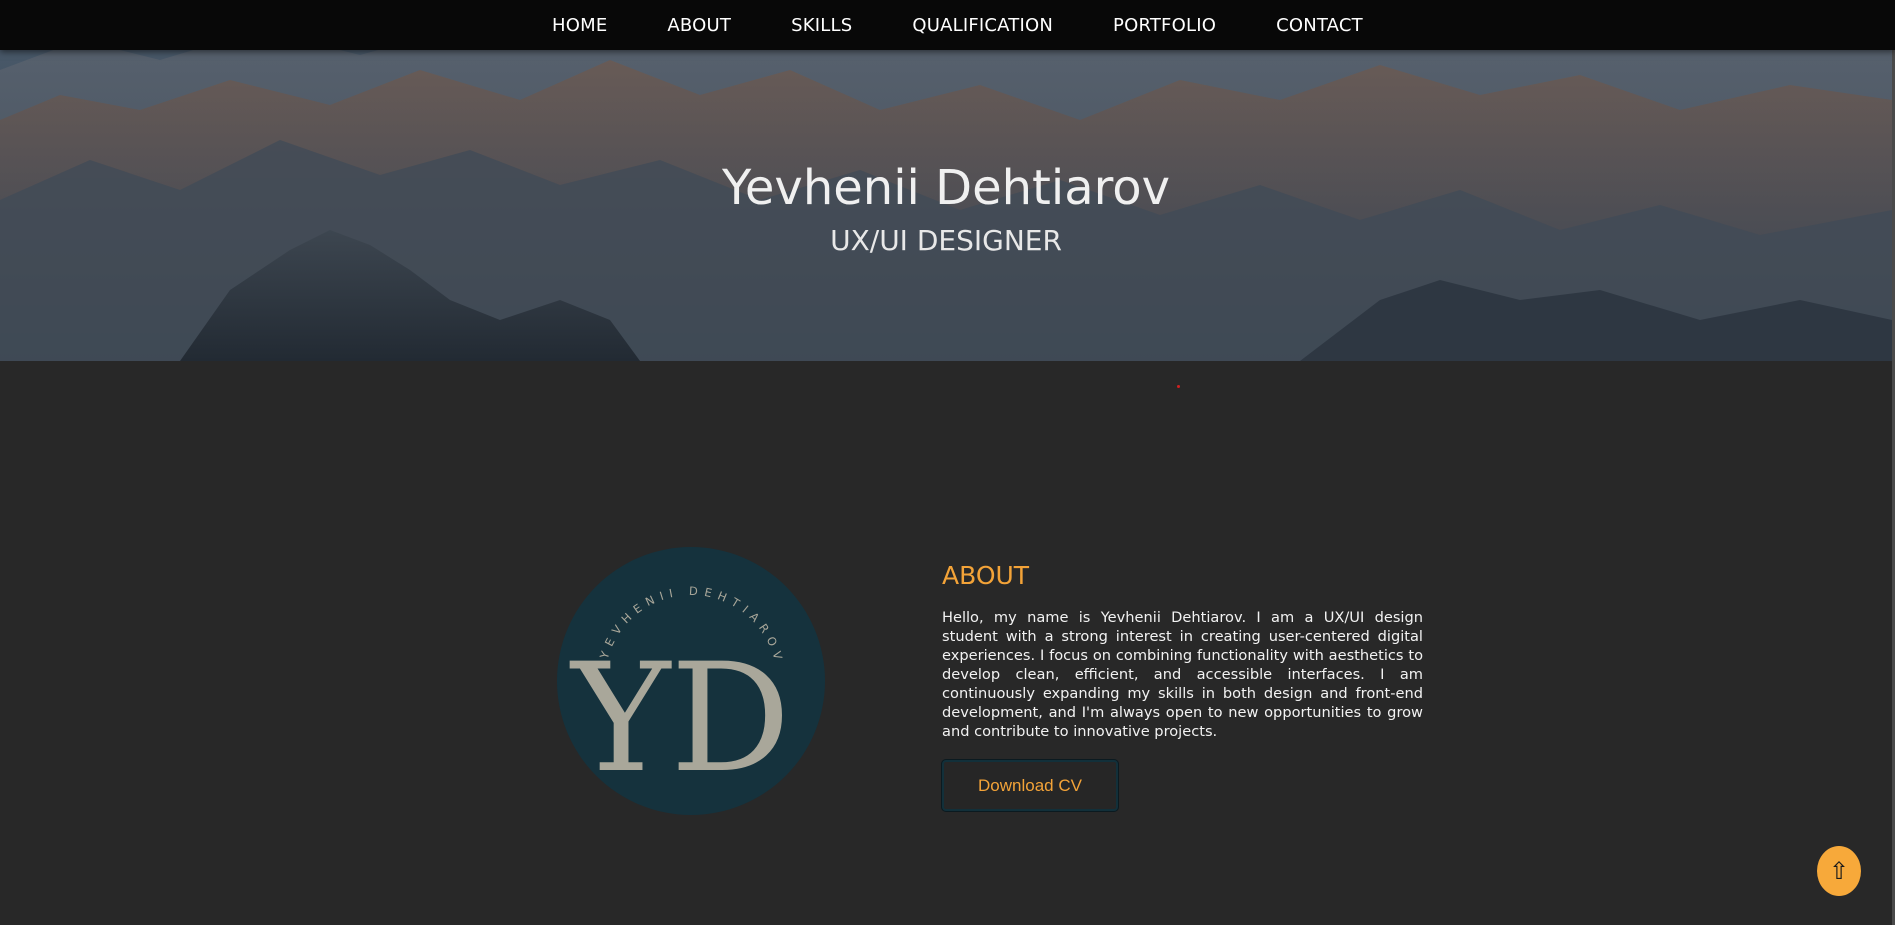 The width and height of the screenshot is (1895, 925). I want to click on about-heading: ABOUT, so click(986, 575).